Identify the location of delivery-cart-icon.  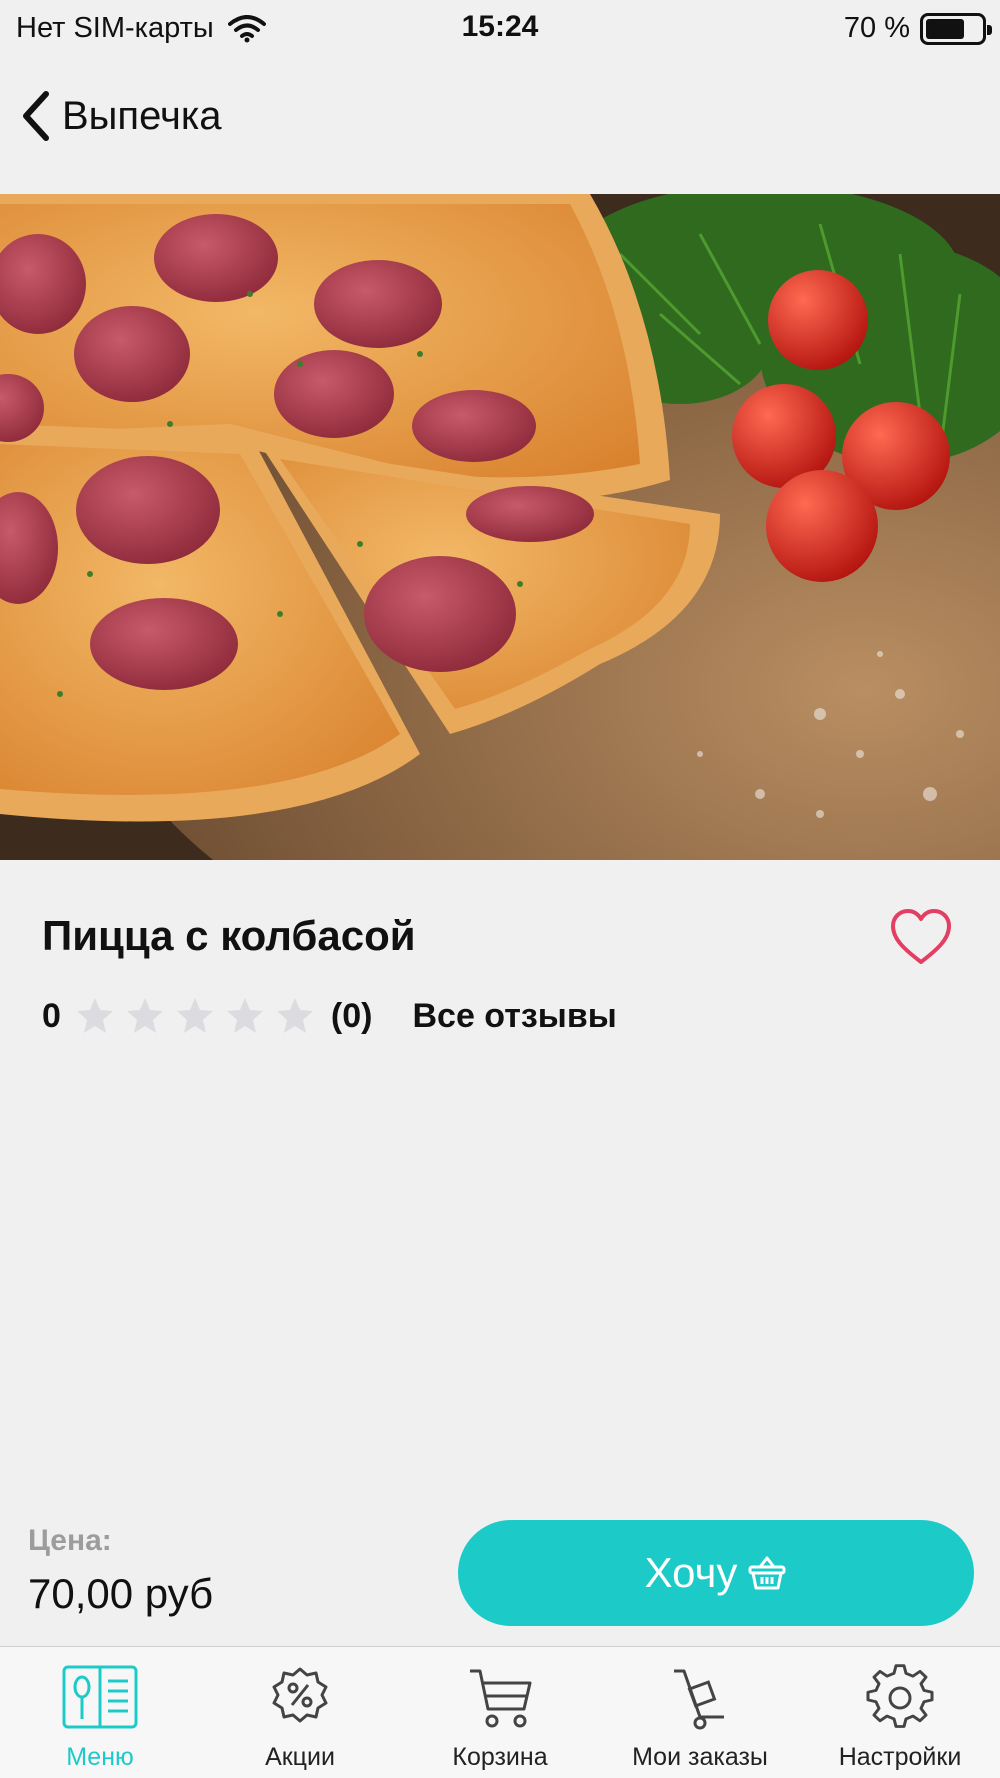
(699, 1699).